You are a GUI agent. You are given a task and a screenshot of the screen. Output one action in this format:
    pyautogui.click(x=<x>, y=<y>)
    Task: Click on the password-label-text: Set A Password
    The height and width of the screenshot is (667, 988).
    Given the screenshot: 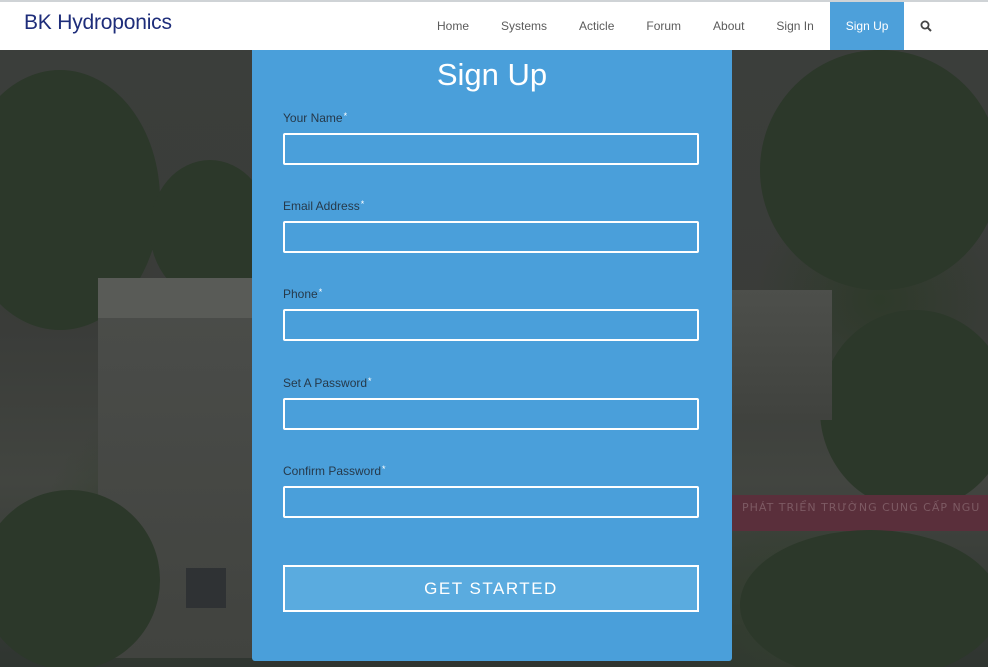 What is the action you would take?
    pyautogui.click(x=325, y=383)
    